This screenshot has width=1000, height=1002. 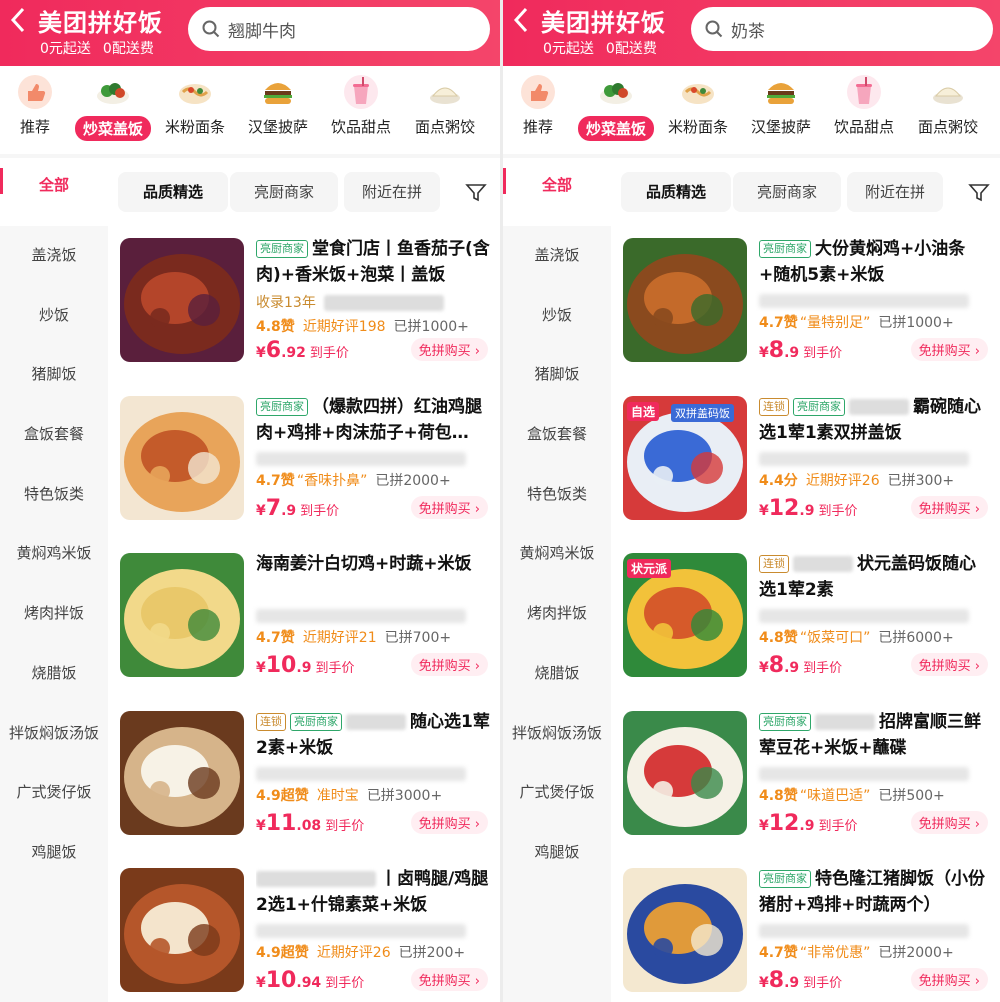 What do you see at coordinates (874, 284) in the screenshot?
I see `dish-info: 亮厨商家 大份黄焖鸡+小油条+随机5素+米饭 4.7赞 “量特别足” 已拼1000+` at bounding box center [874, 284].